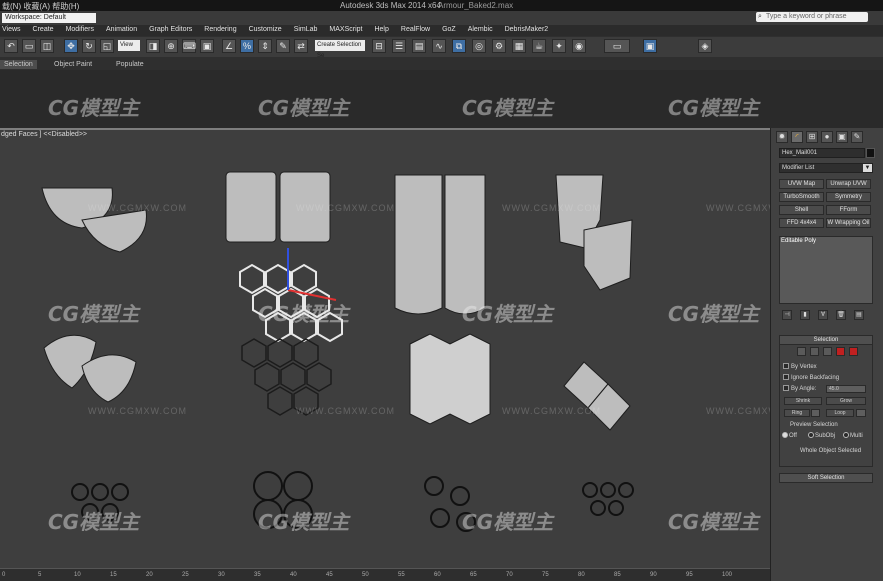 This screenshot has height=581, width=883. I want to click on edge-level-icon, so click(814, 351).